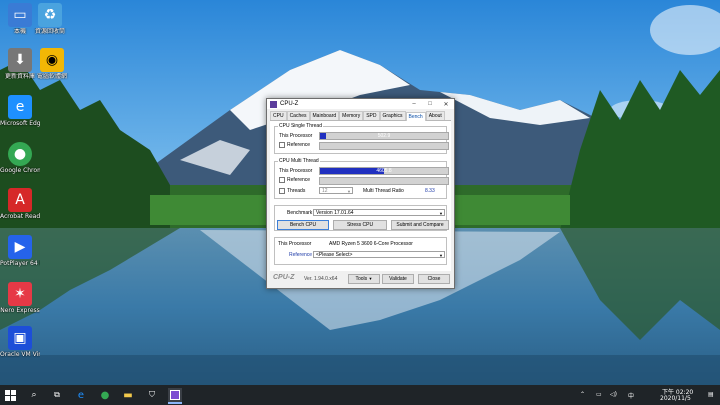 The height and width of the screenshot is (405, 720). Describe the element at coordinates (582, 394) in the screenshot. I see `tray-chevron-up-icon: ⌃` at that location.